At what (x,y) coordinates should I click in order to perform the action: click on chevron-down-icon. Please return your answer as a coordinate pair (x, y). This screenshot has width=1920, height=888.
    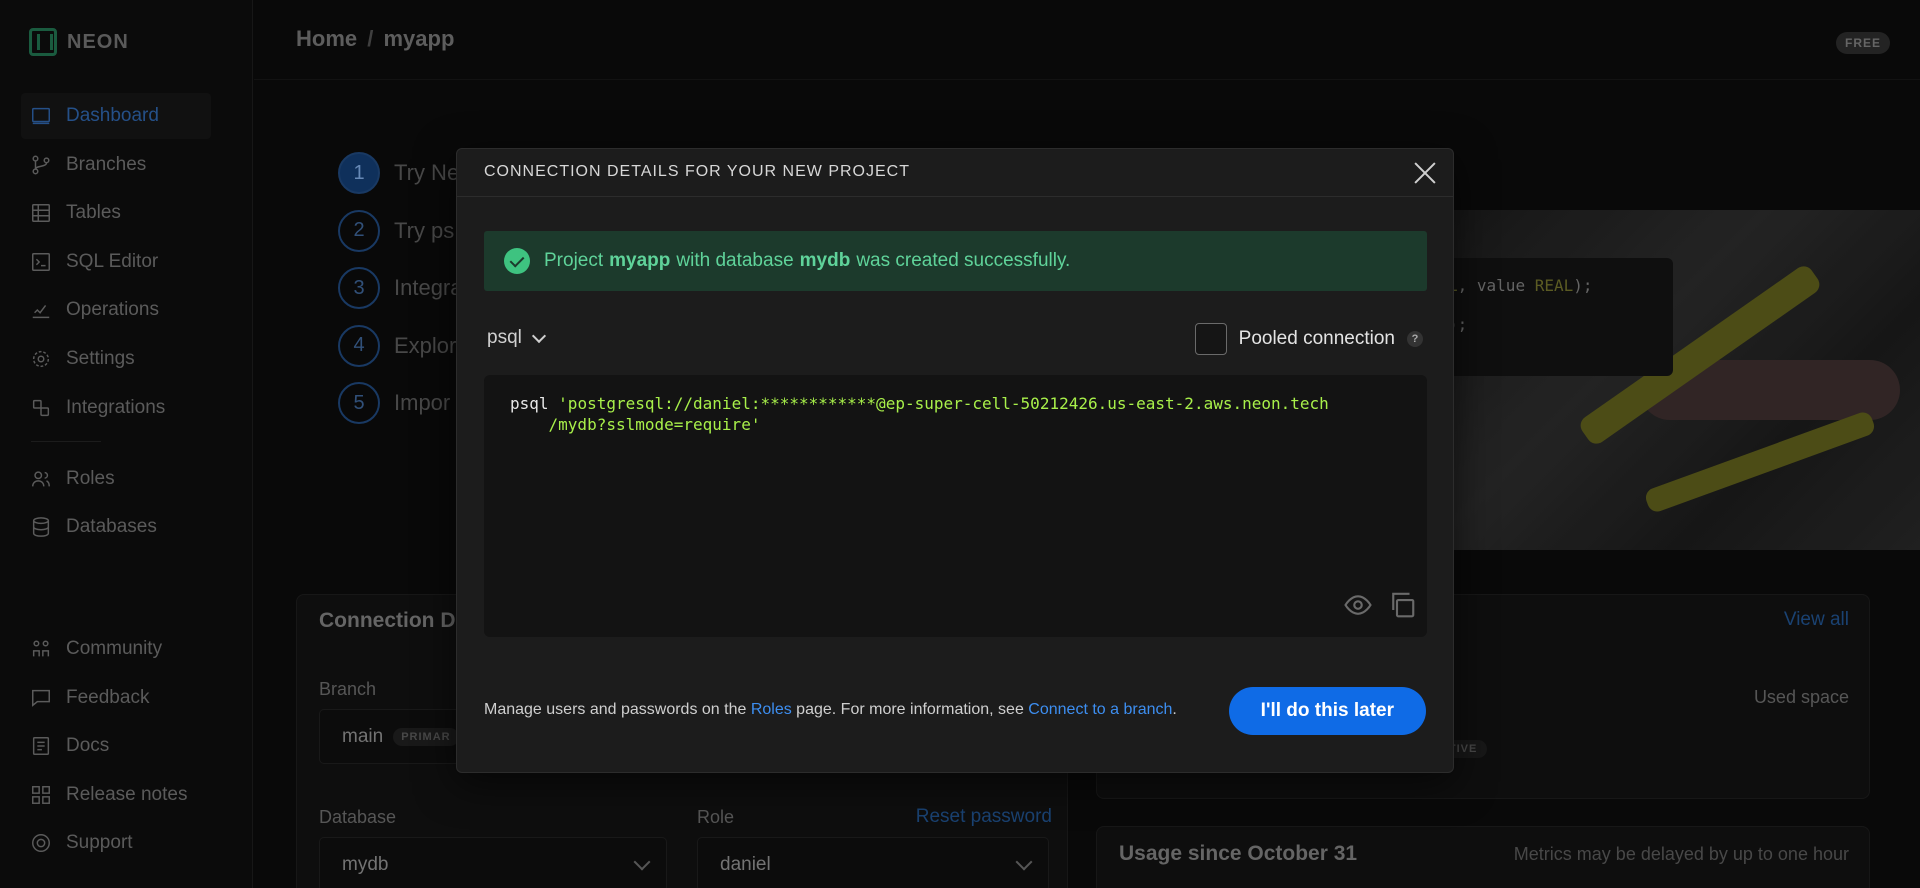
    Looking at the image, I should click on (538, 335).